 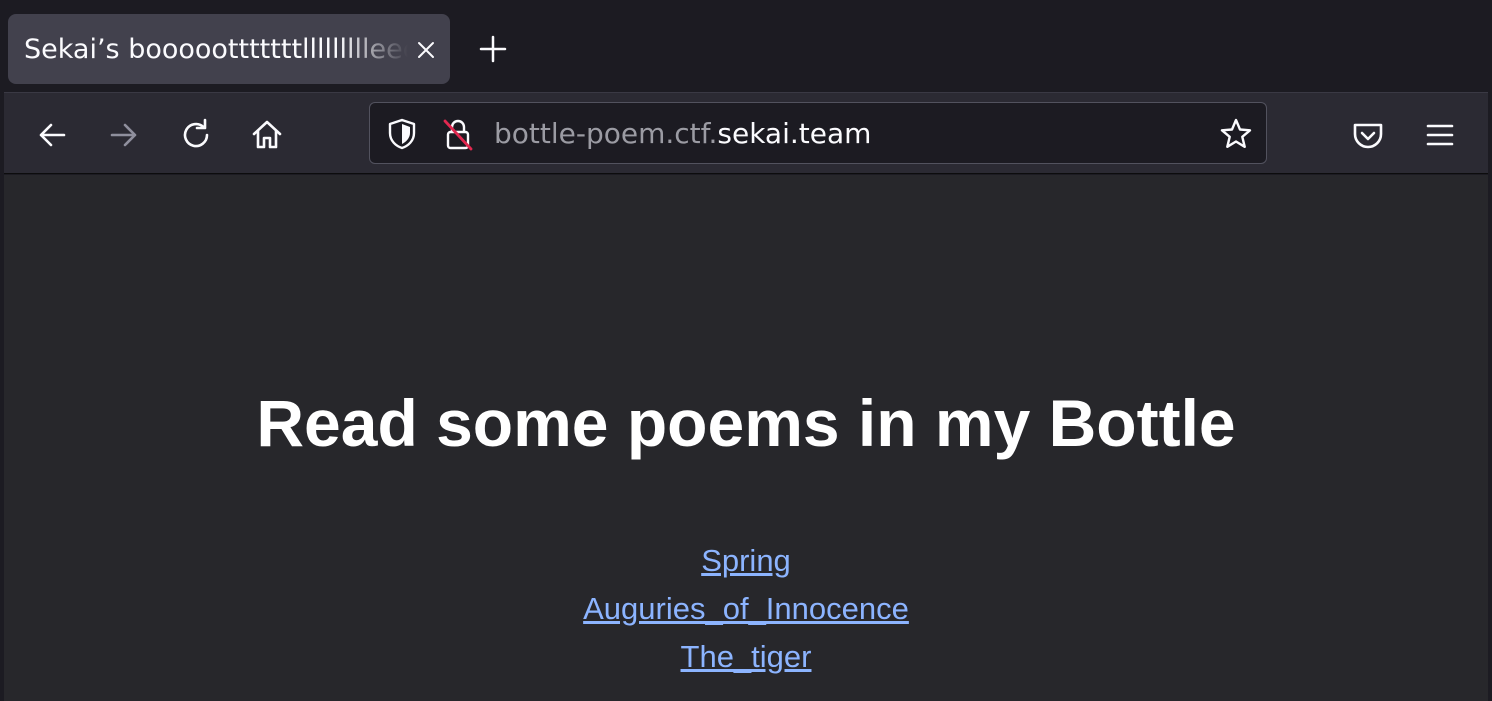 I want to click on star-icon, so click(x=1236, y=134).